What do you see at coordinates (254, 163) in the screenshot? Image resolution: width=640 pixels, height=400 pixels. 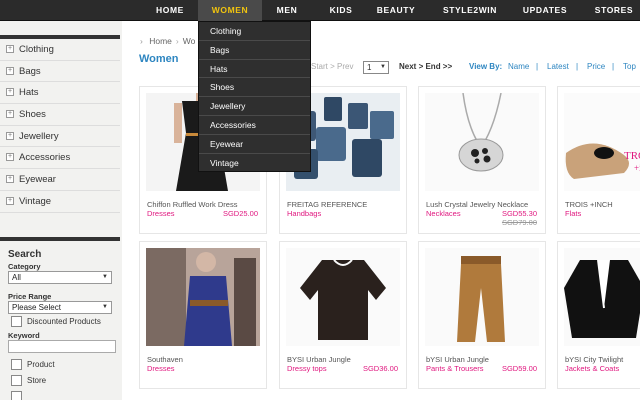 I see `menu-item-vintage: Vintage` at bounding box center [254, 163].